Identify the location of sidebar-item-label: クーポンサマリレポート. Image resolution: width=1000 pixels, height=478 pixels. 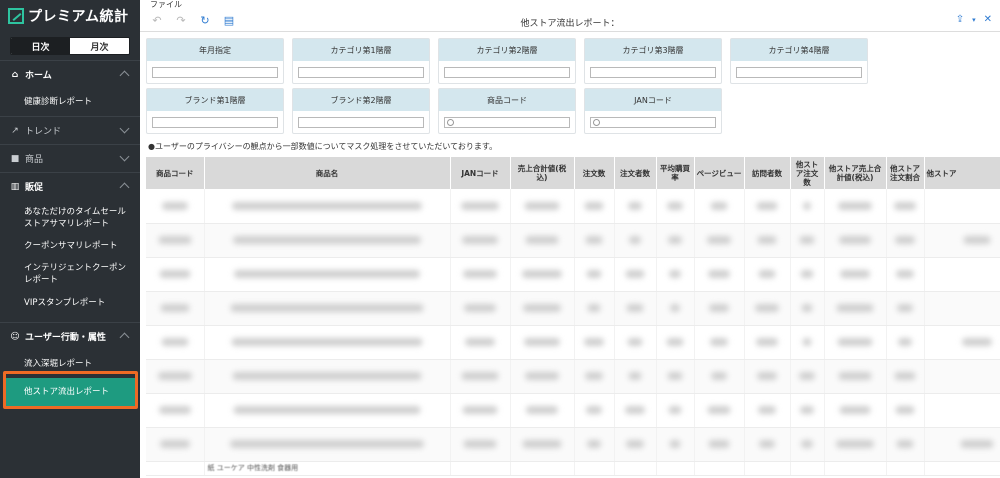
(71, 246).